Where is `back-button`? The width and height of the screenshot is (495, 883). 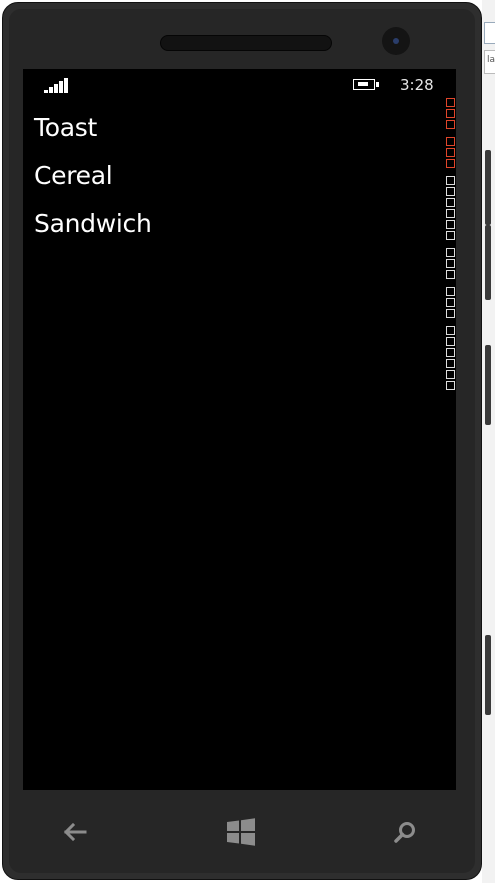 back-button is located at coordinates (75, 832).